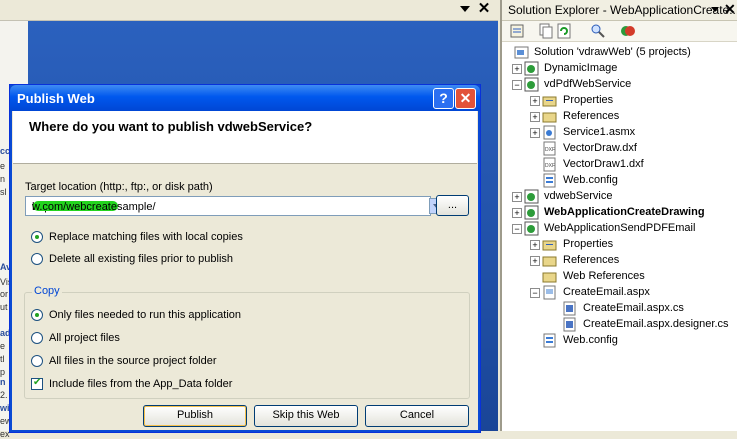  I want to click on show-all-files-icon, so click(546, 31).